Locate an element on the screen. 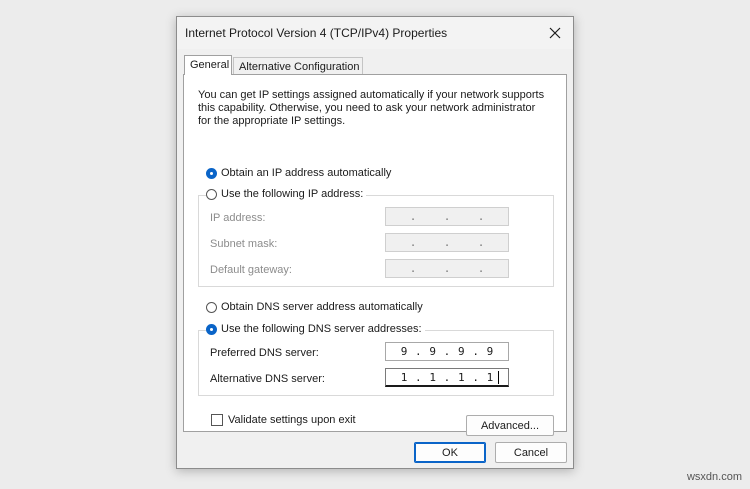 This screenshot has width=750, height=489. dns-auto-radio is located at coordinates (211, 307).